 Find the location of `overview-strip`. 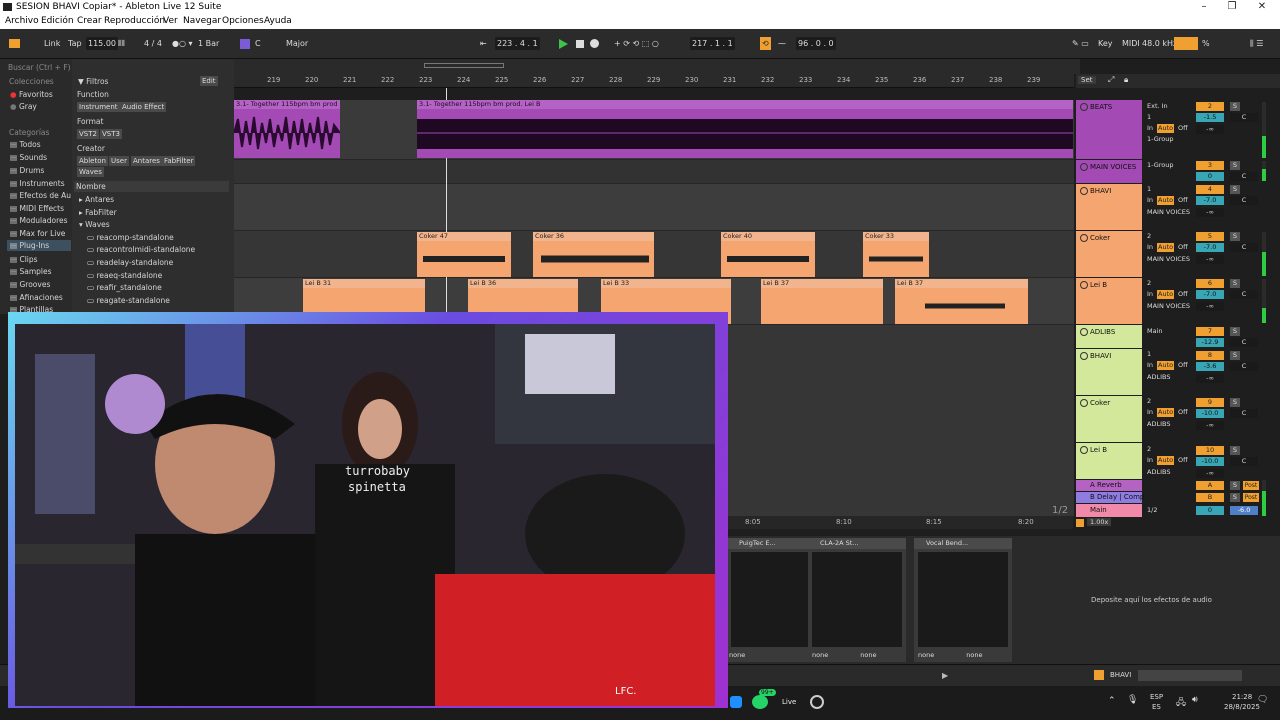

overview-strip is located at coordinates (657, 66).